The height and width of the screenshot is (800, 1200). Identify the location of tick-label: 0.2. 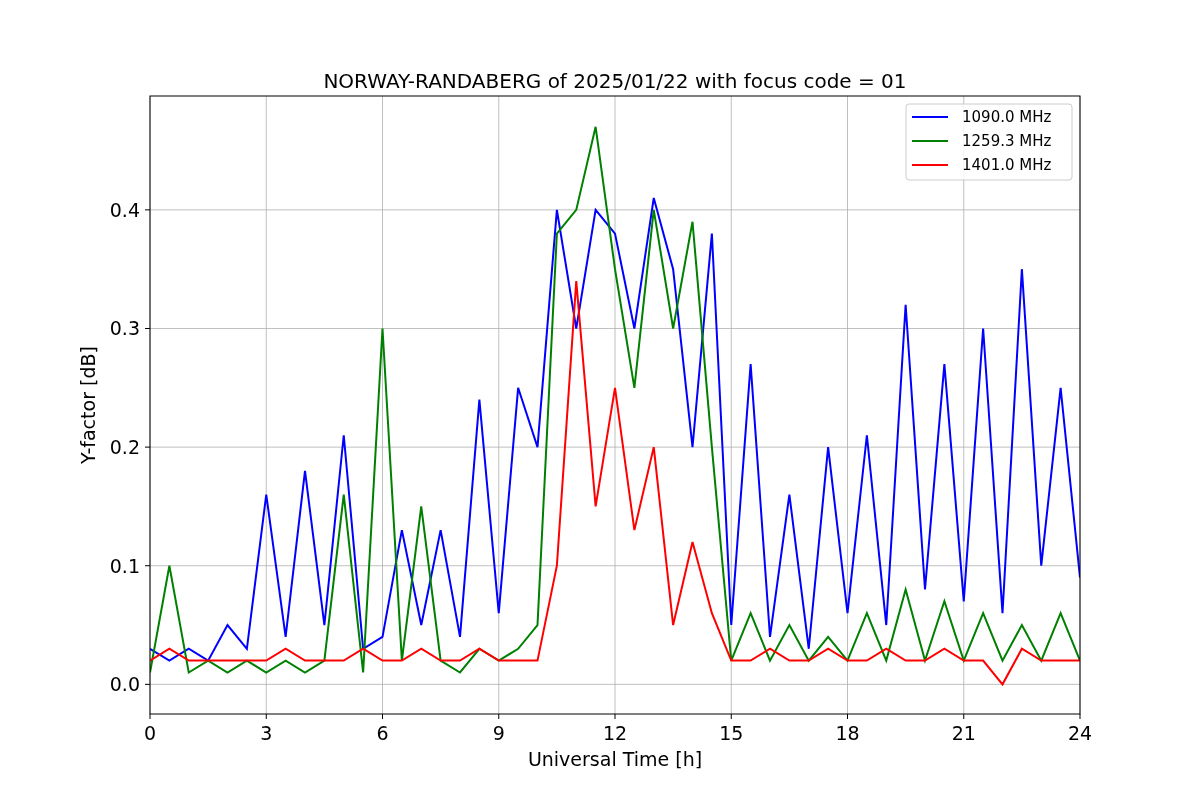
(124, 447).